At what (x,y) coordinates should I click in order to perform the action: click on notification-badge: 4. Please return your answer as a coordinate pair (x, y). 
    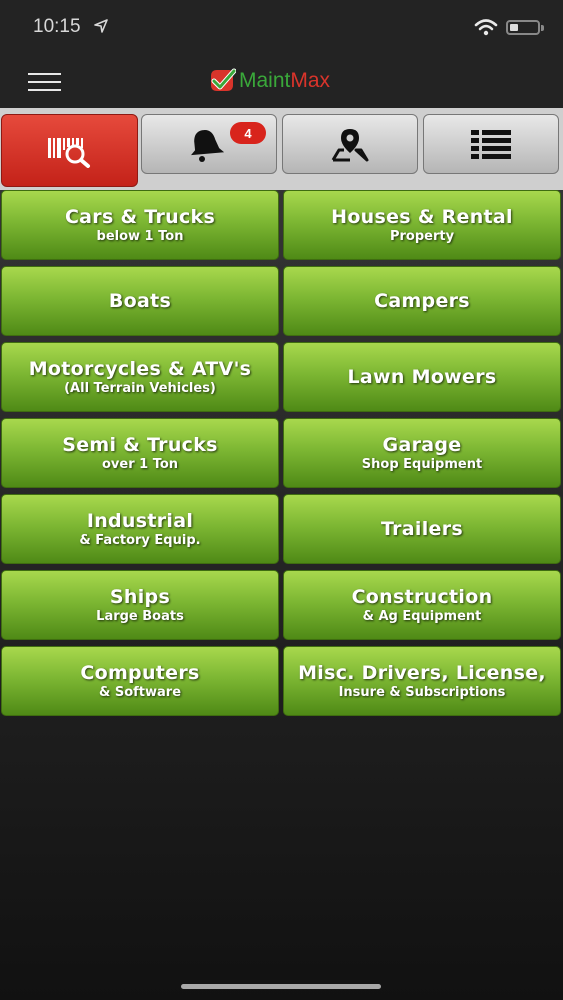
    Looking at the image, I should click on (248, 133).